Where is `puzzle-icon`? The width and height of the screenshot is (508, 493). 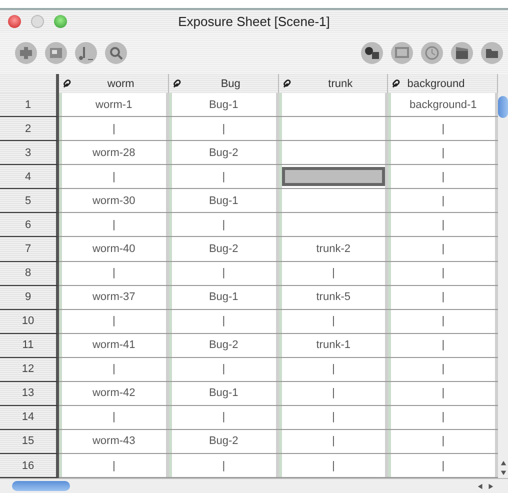 puzzle-icon is located at coordinates (26, 53).